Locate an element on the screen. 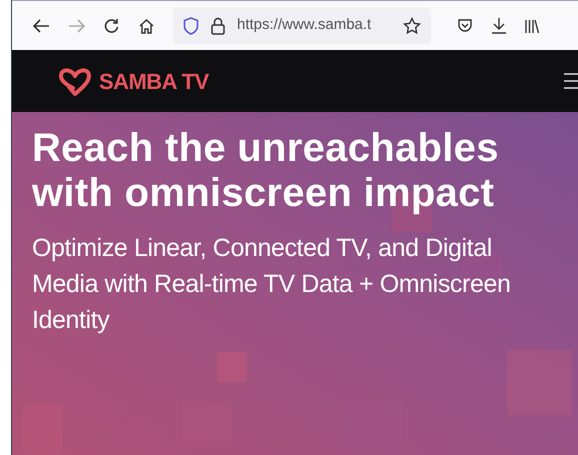 Image resolution: width=578 pixels, height=455 pixels. back-icon is located at coordinates (41, 26).